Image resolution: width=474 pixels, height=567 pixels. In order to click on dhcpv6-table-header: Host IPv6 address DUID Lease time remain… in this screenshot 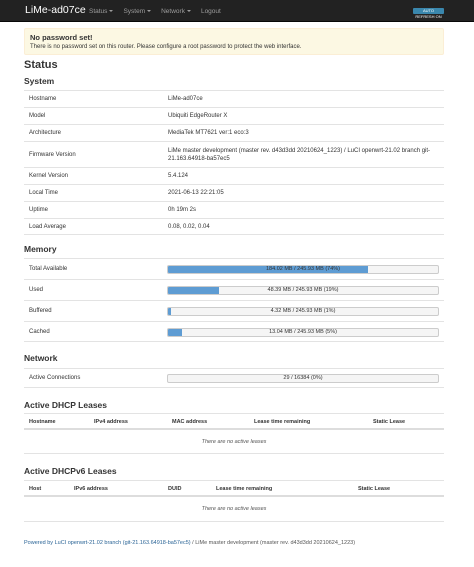, I will do `click(234, 488)`.